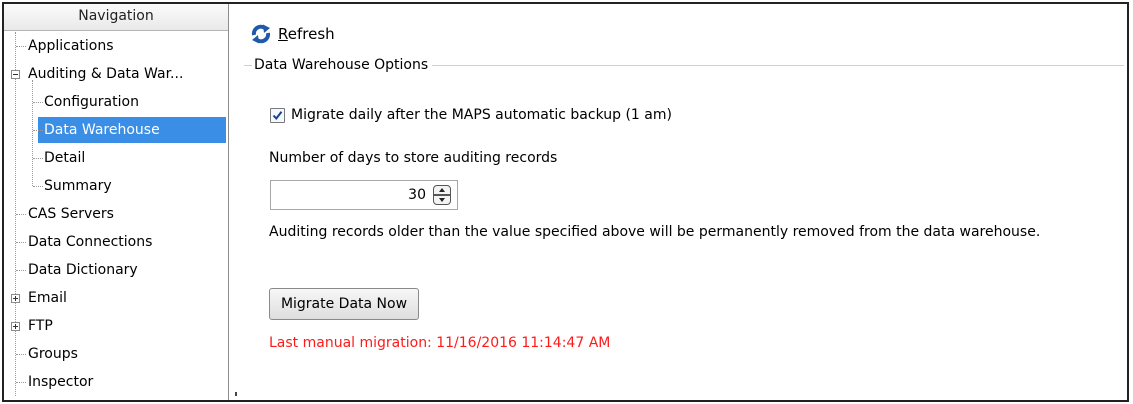 The height and width of the screenshot is (404, 1133). I want to click on migrate-data-now-button: Migrate Data Now, so click(344, 304).